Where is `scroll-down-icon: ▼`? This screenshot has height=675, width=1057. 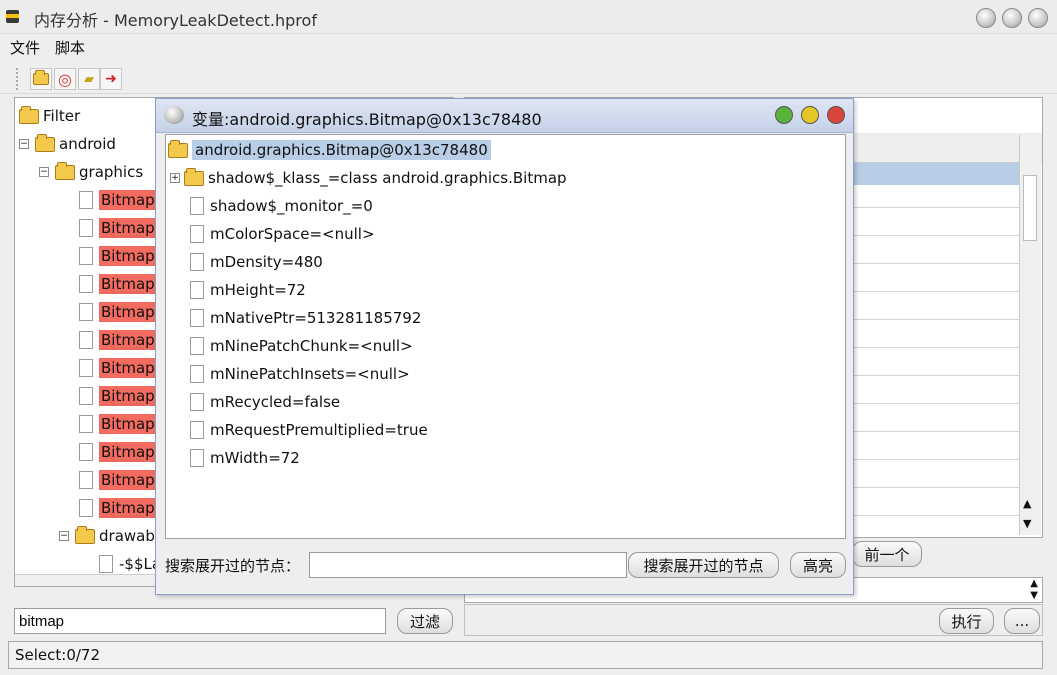 scroll-down-icon: ▼ is located at coordinates (1027, 523).